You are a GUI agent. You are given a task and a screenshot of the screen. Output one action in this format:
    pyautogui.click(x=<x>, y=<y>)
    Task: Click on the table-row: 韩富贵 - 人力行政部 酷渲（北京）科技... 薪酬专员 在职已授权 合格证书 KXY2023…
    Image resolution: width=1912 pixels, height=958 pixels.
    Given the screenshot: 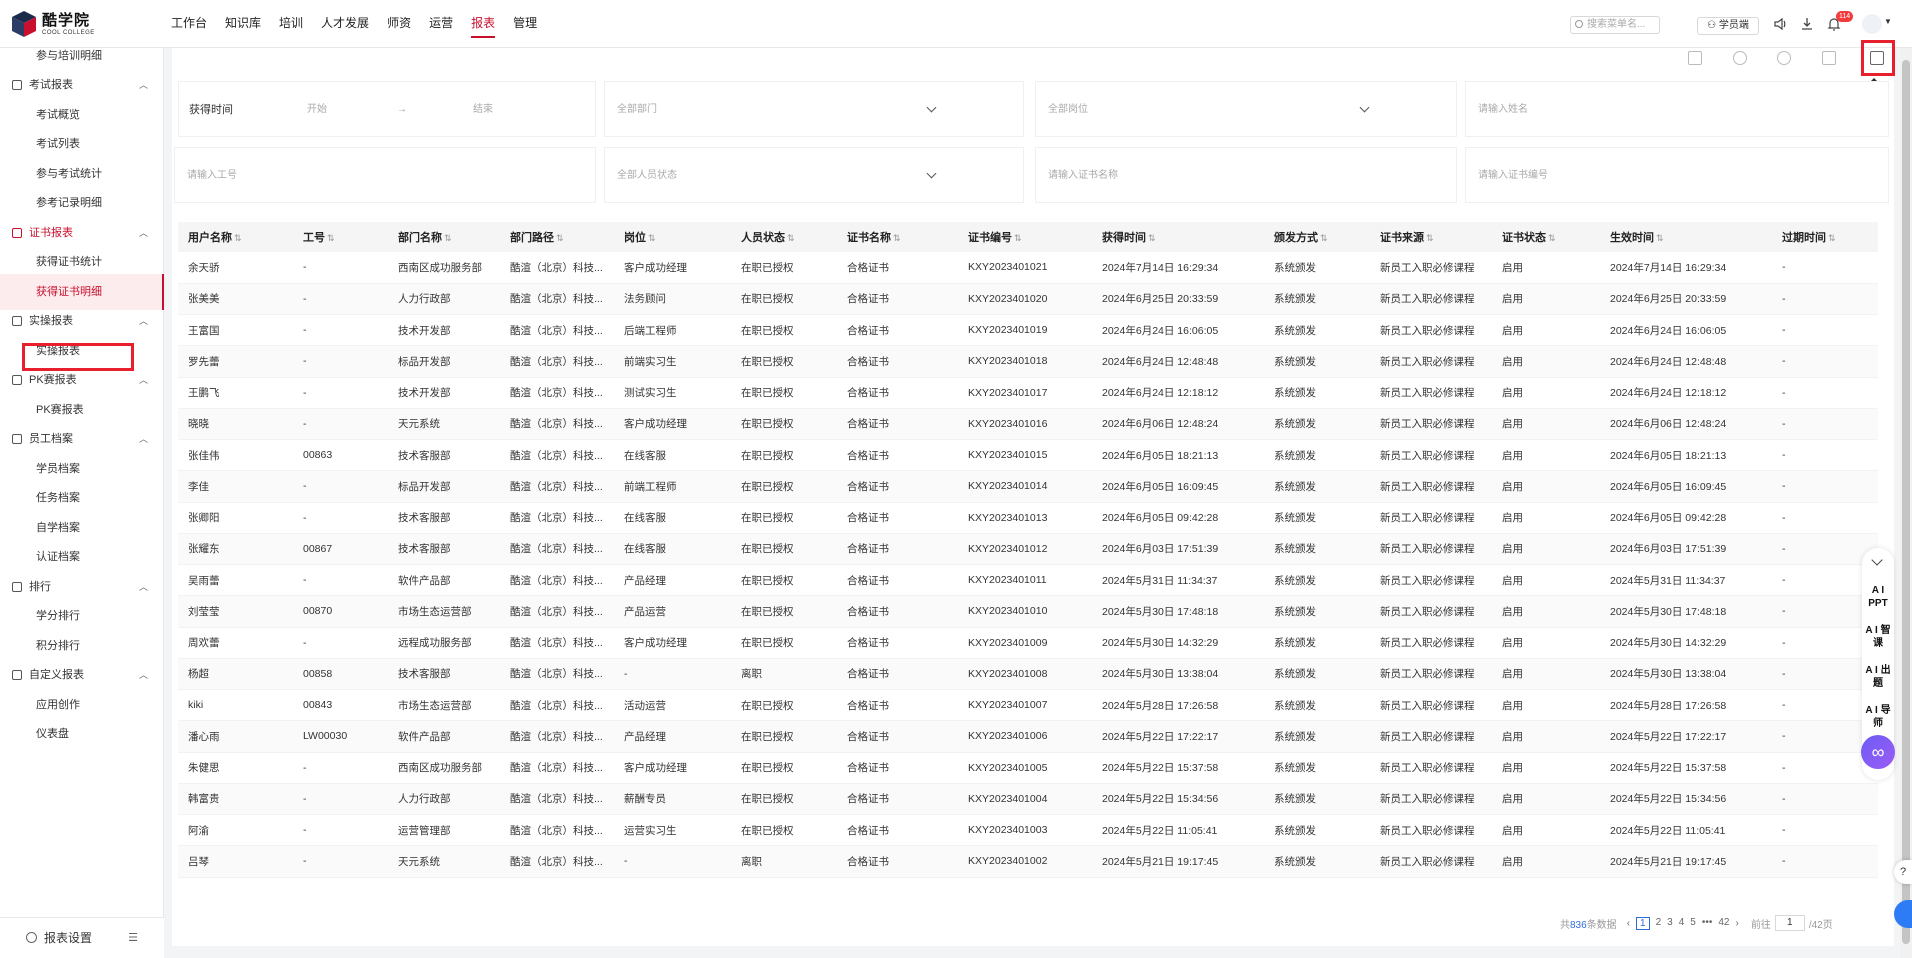 What is the action you would take?
    pyautogui.click(x=1028, y=799)
    